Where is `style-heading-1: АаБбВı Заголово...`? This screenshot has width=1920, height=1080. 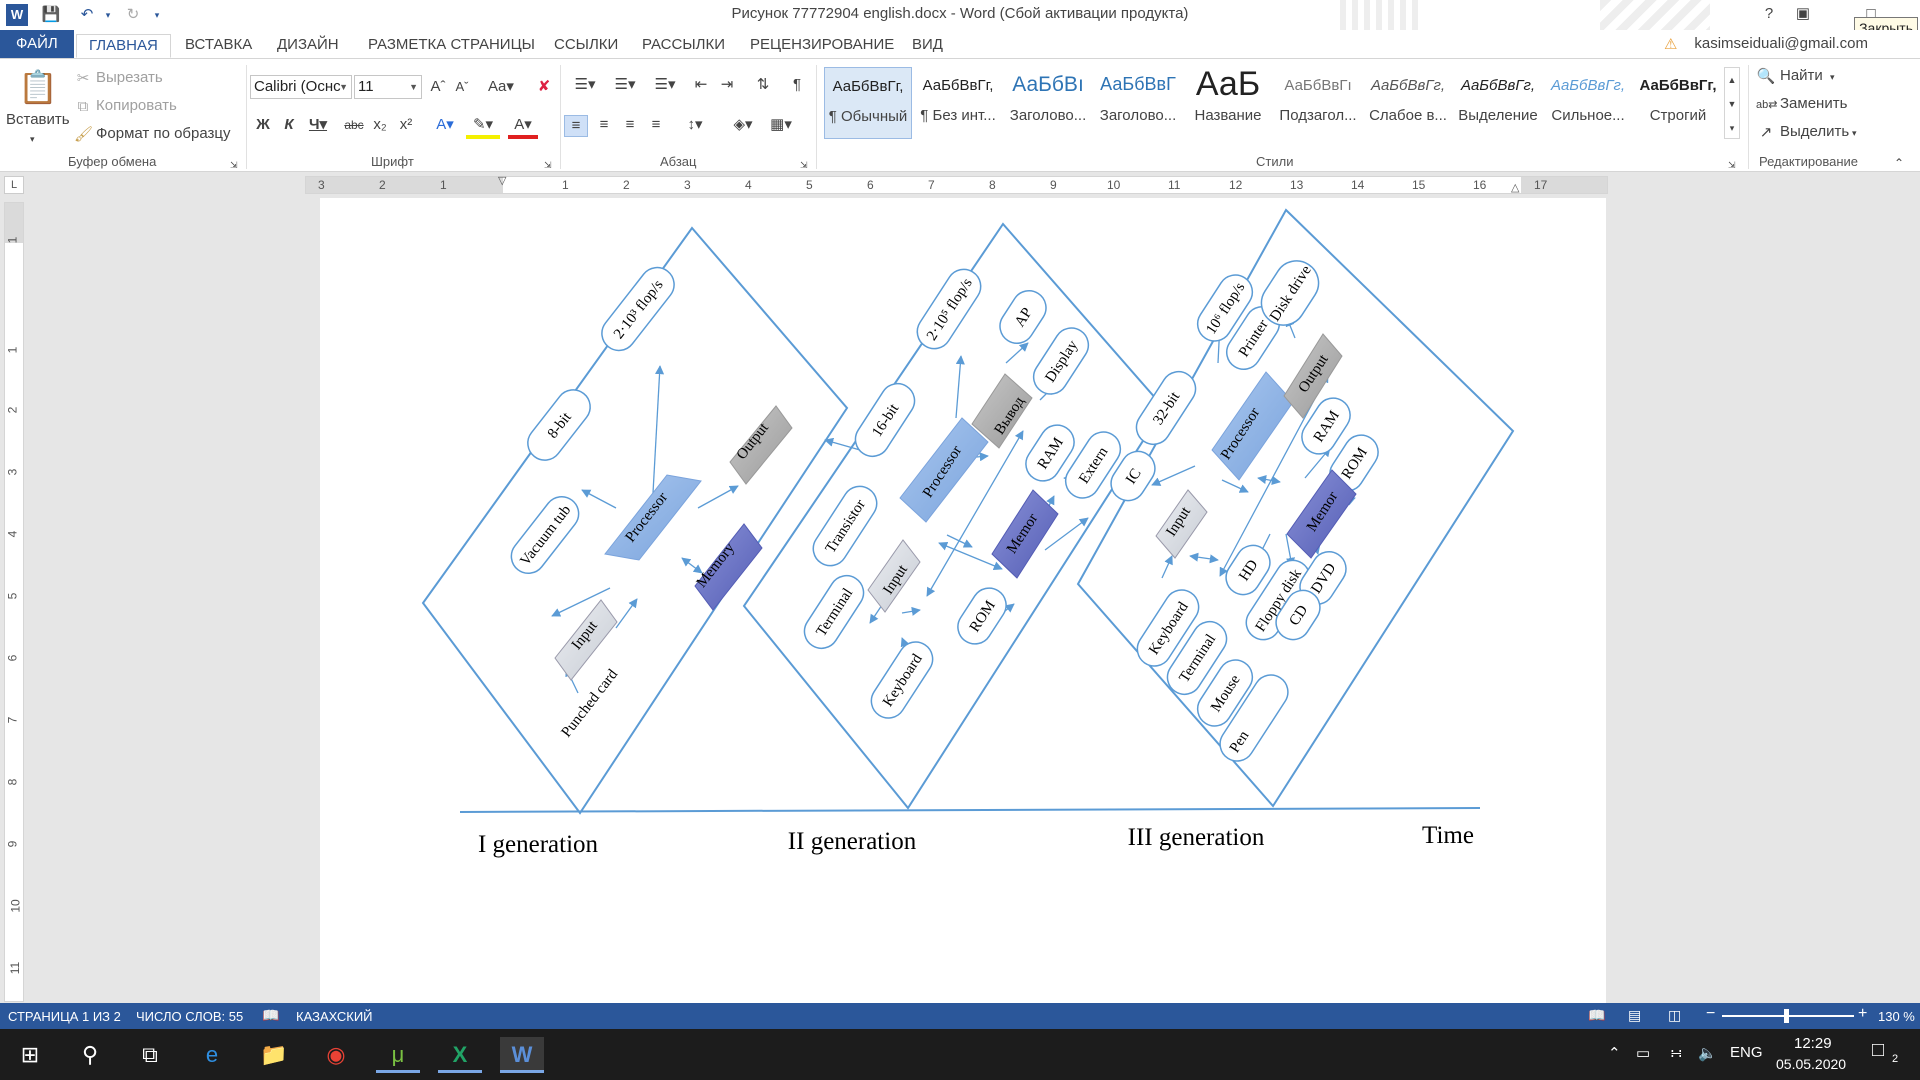 style-heading-1: АаБбВı Заголово... is located at coordinates (1048, 103).